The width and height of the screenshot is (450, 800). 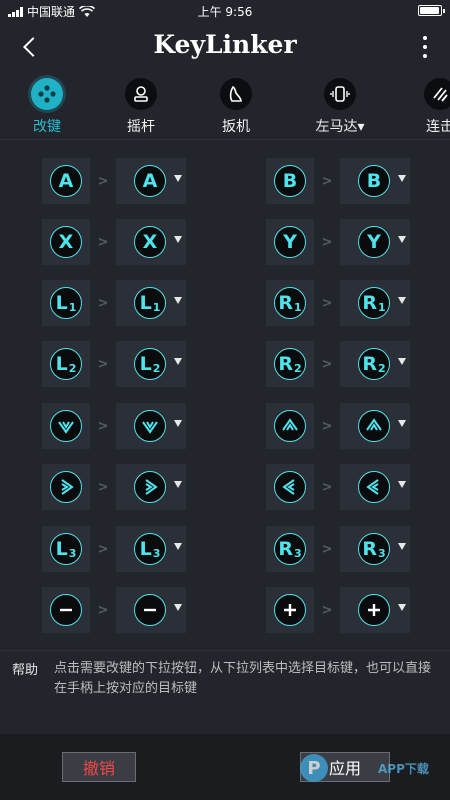 I want to click on cancel-button: 撤销, so click(x=99, y=767).